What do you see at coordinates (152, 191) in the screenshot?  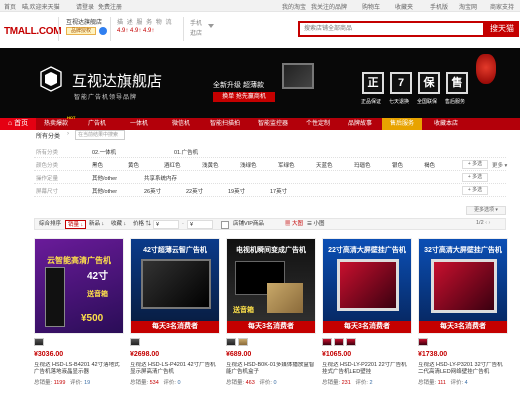 I see `filter-value: 26英寸` at bounding box center [152, 191].